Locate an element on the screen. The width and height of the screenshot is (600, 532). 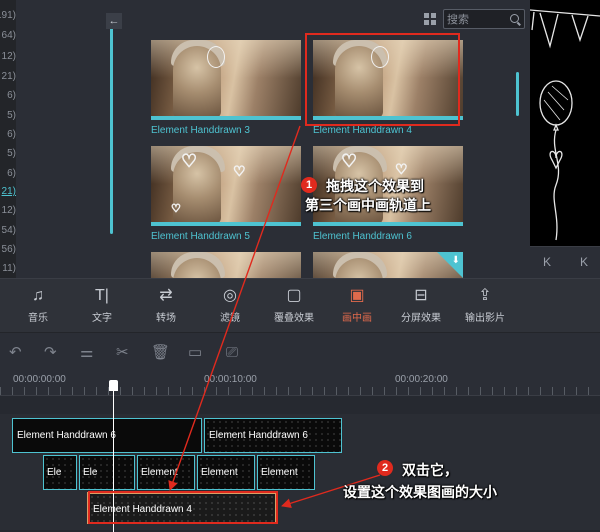
pip-icon: ▣ is located at coordinates (357, 295).